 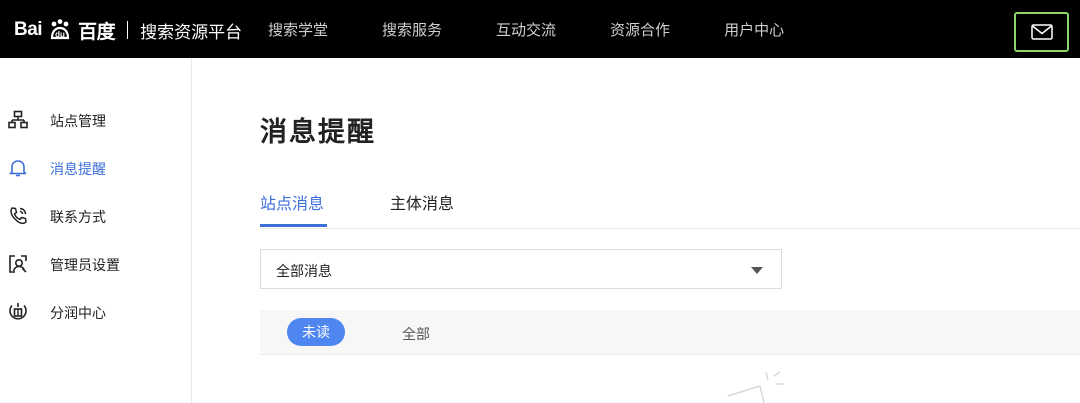 I want to click on empty-state-icon, so click(x=755, y=387).